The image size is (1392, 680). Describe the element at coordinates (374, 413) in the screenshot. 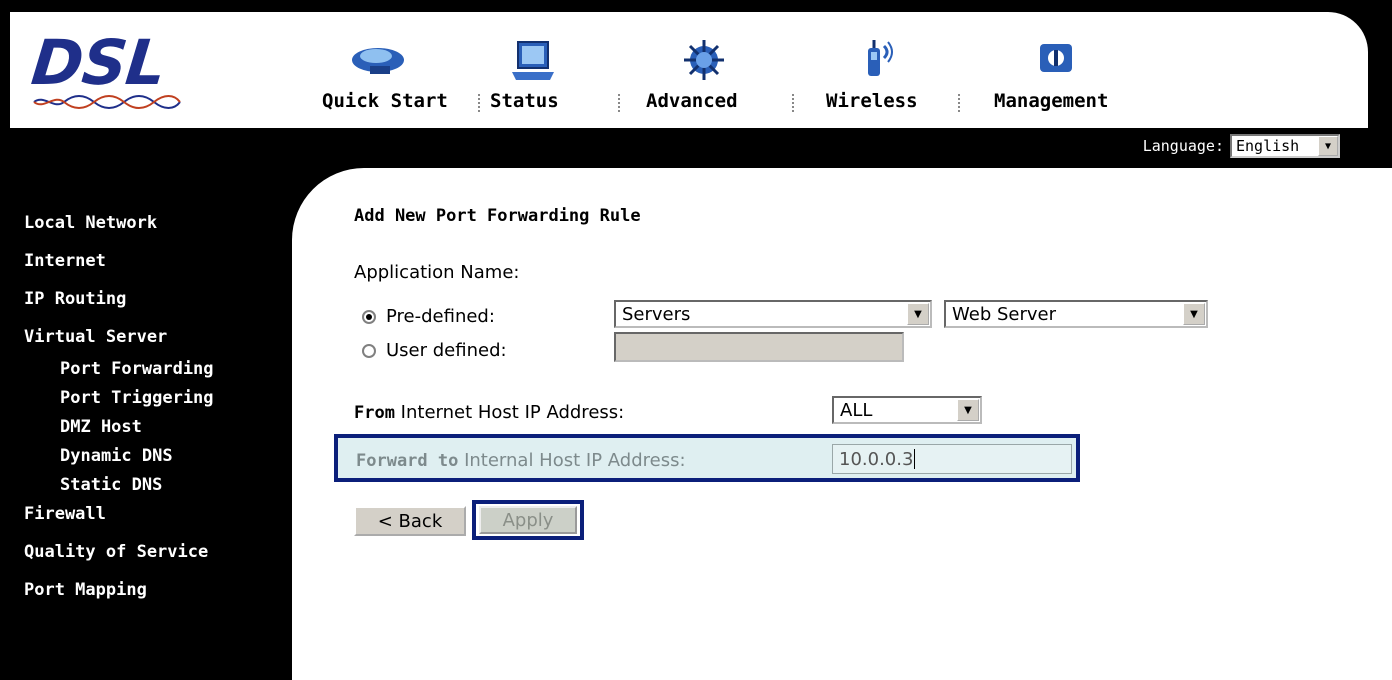

I see `from-bold: From` at that location.